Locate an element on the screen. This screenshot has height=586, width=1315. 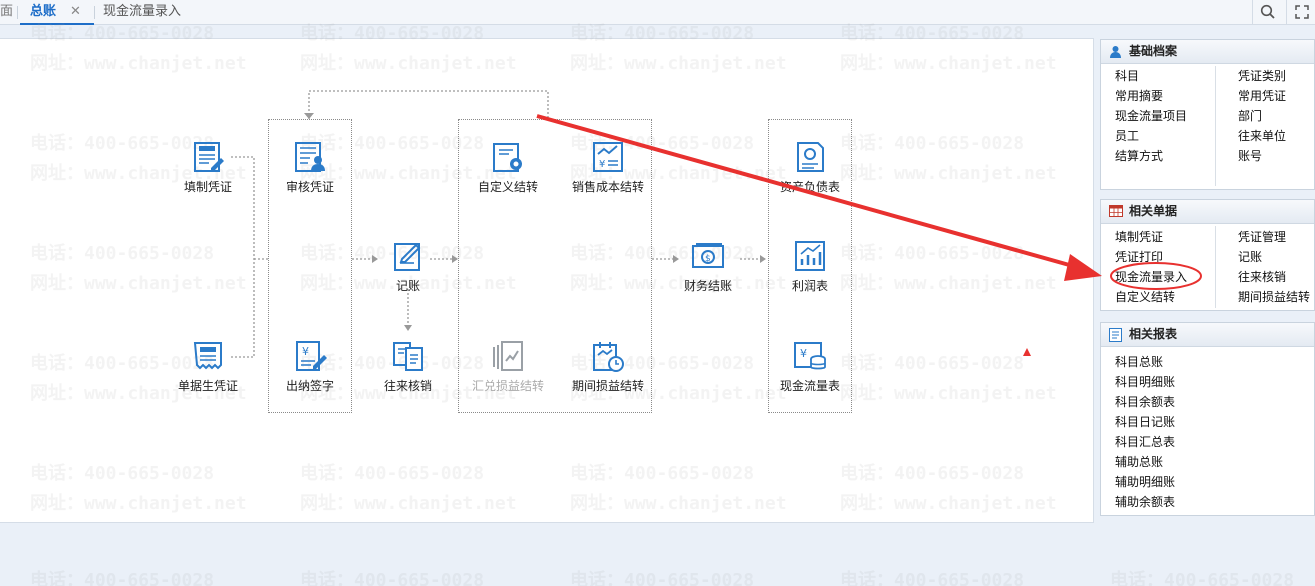
document-voucher-icon is located at coordinates (207, 356).